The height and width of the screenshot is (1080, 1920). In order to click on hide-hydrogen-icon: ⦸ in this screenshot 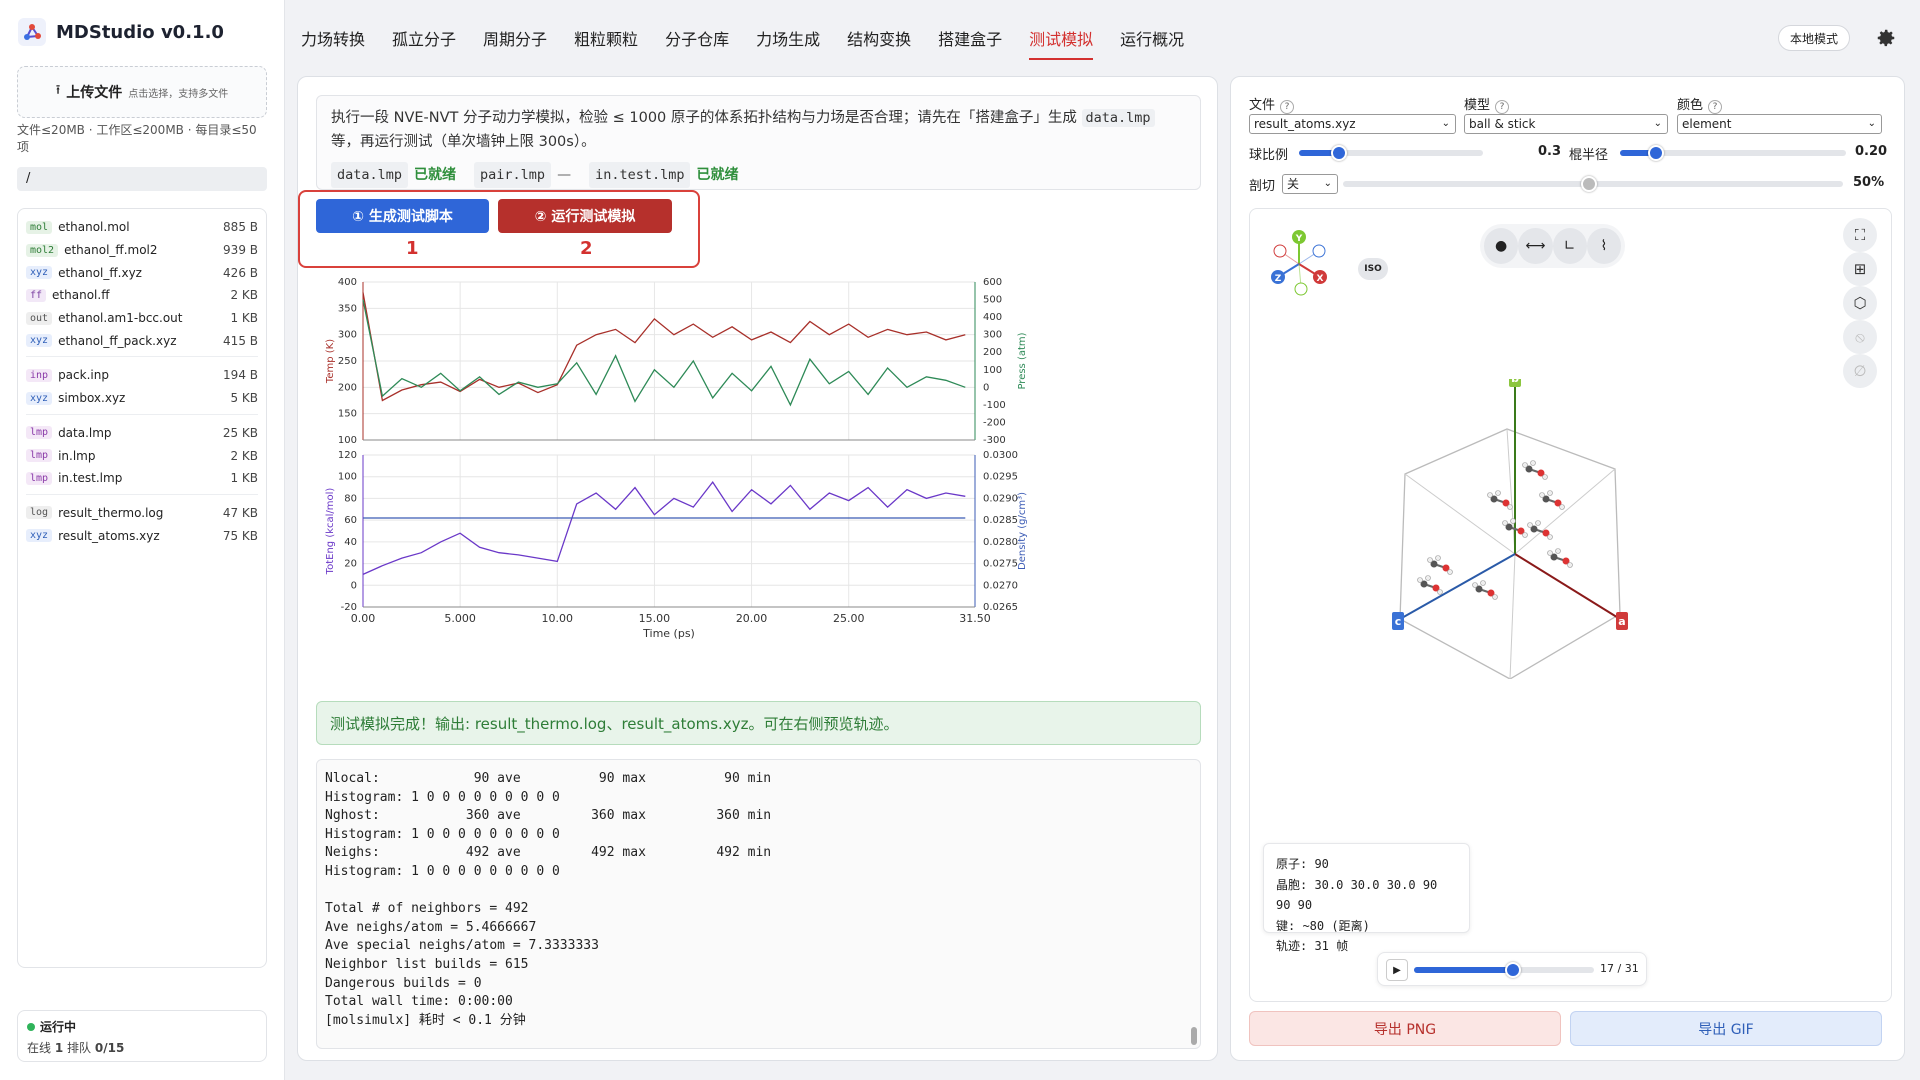, I will do `click(1860, 337)`.